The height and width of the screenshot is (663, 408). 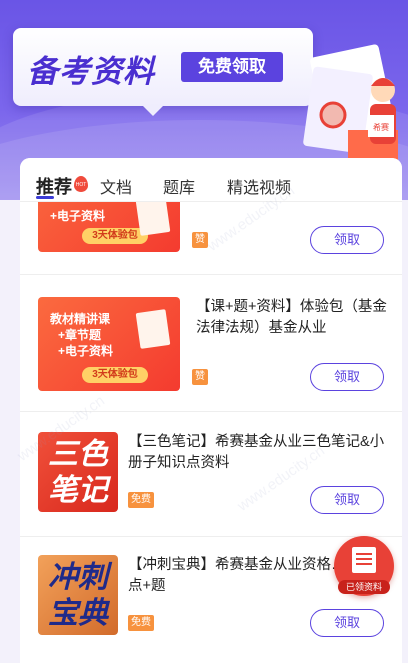 I want to click on item-thumbnail: 冲刺 宝典, so click(x=78, y=595).